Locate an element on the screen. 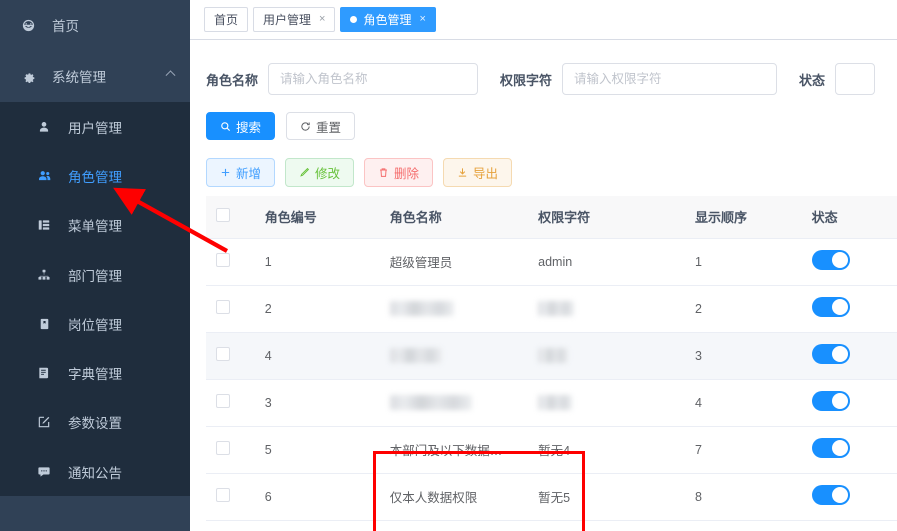  cell-perm-key: 暂无4 is located at coordinates (606, 450).